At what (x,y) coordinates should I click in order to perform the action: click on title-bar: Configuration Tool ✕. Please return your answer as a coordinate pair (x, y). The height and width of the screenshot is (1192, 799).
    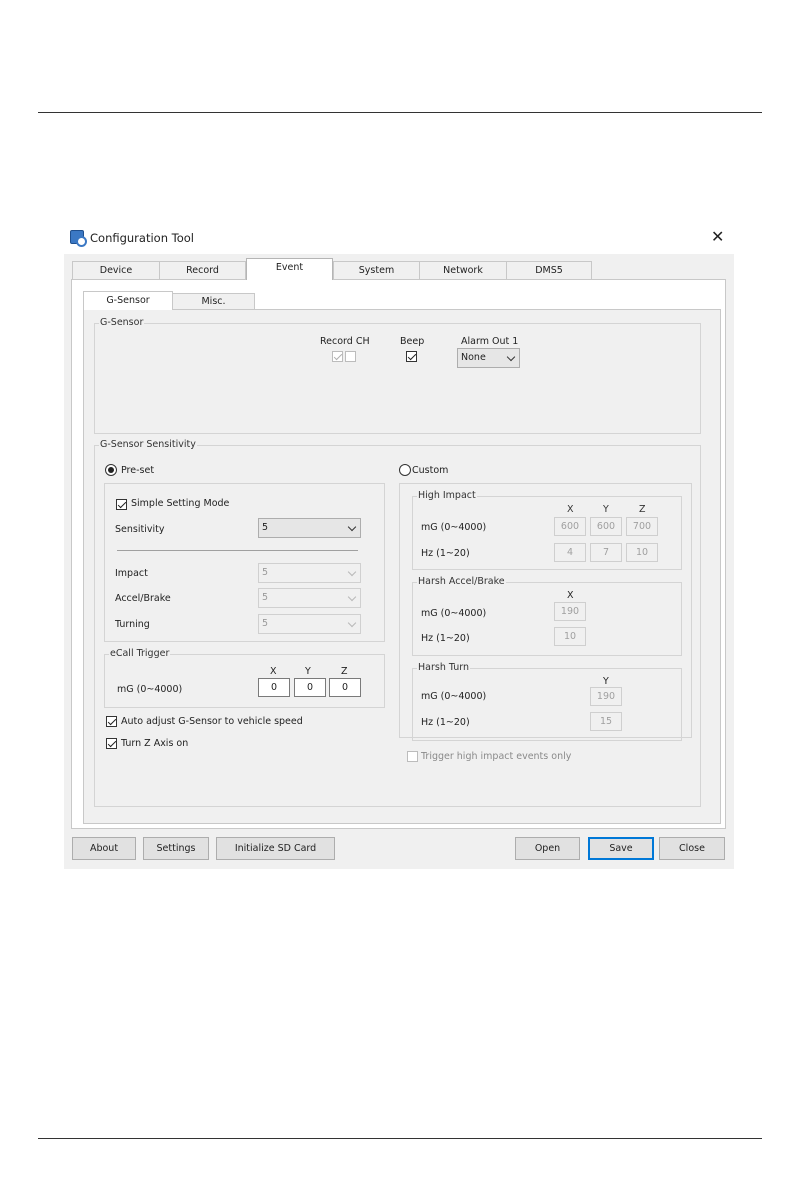
    Looking at the image, I should click on (399, 238).